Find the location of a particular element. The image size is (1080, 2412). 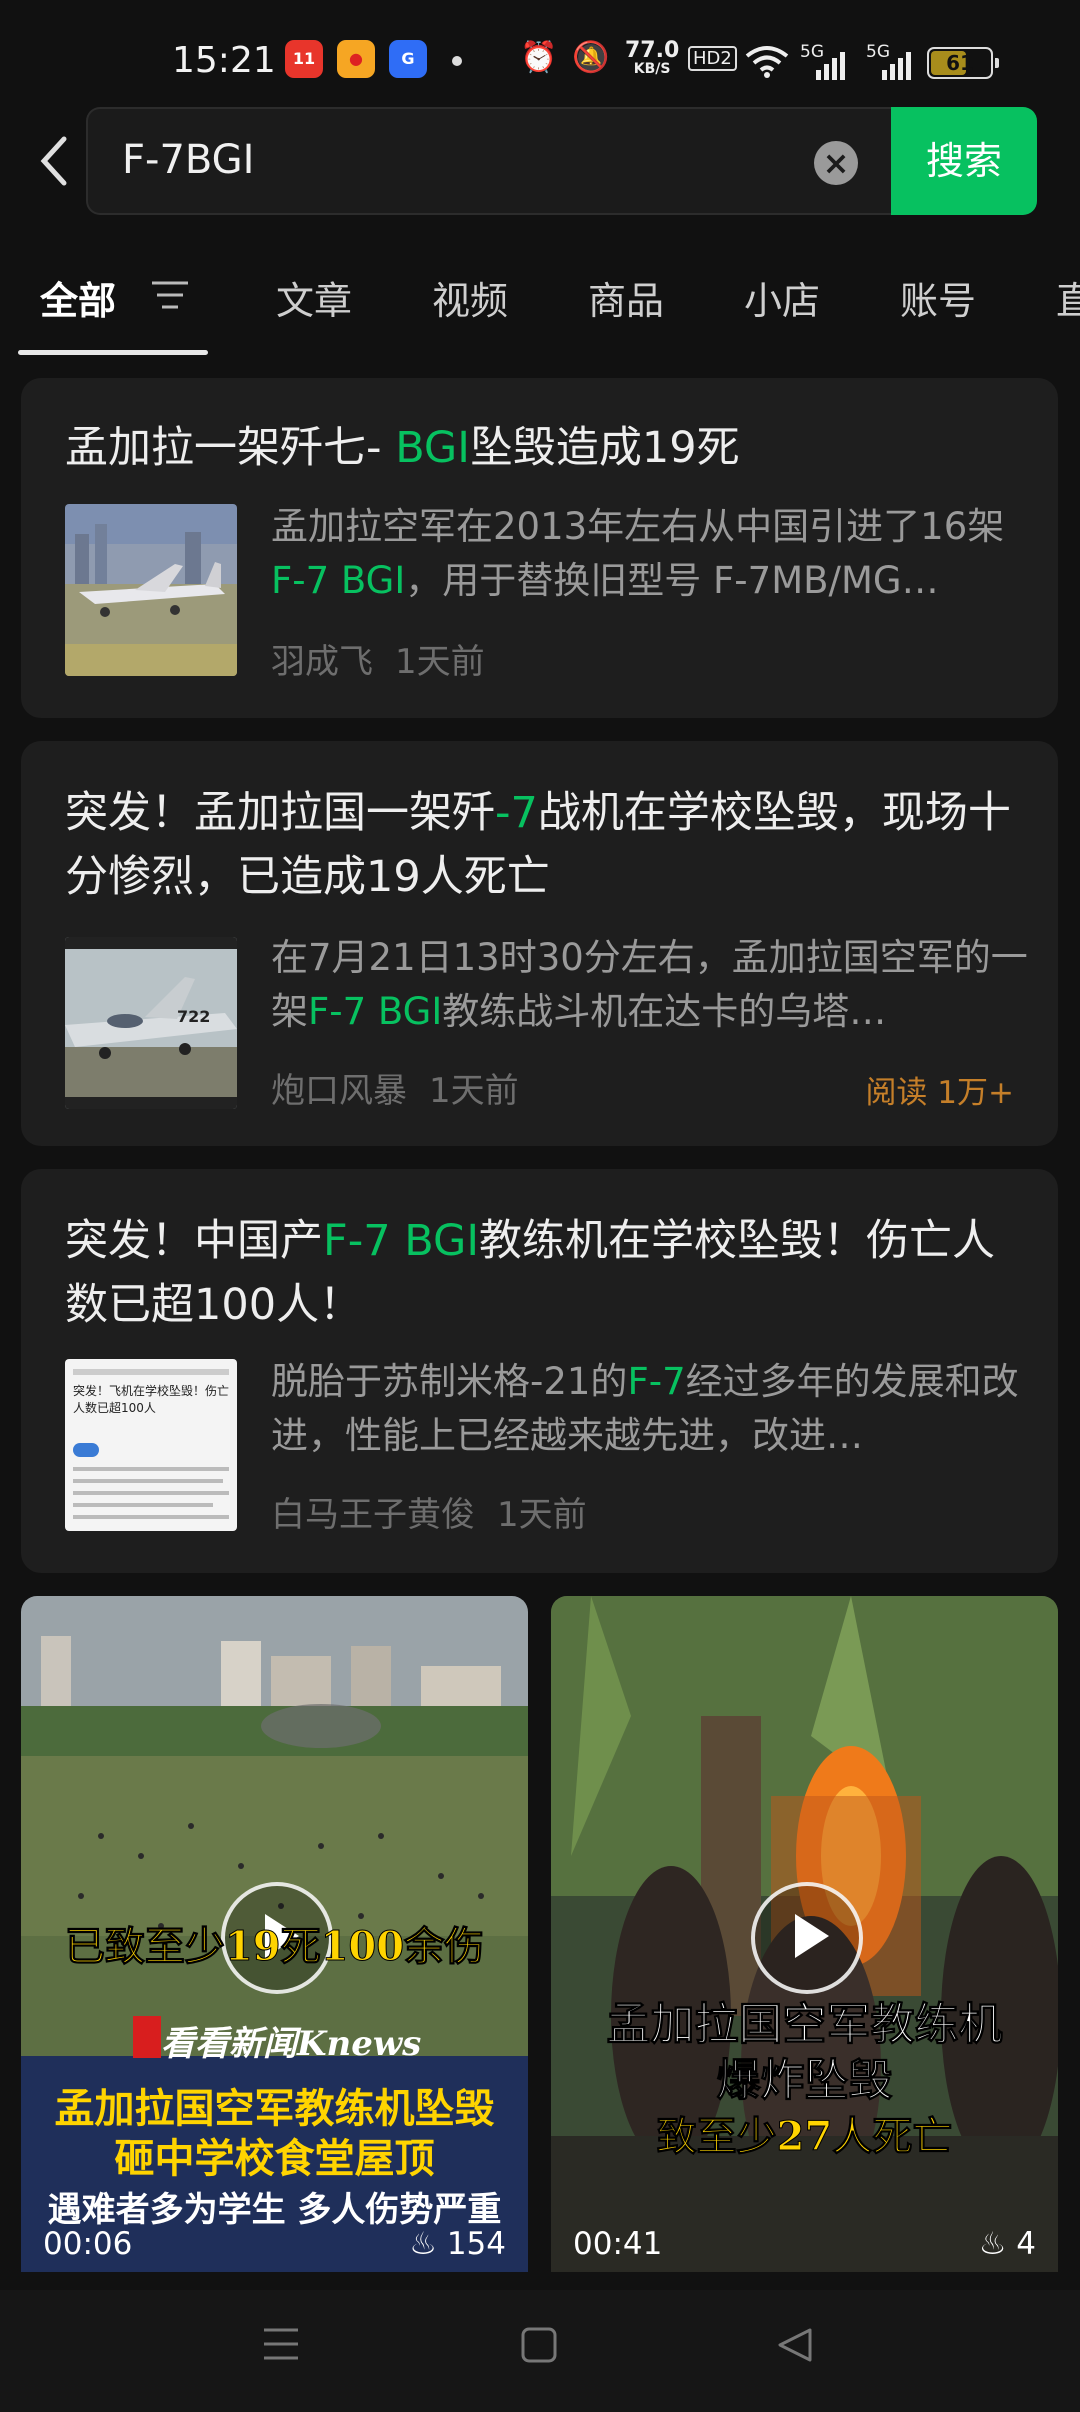

card-source: 炮口风暴 is located at coordinates (339, 1091).